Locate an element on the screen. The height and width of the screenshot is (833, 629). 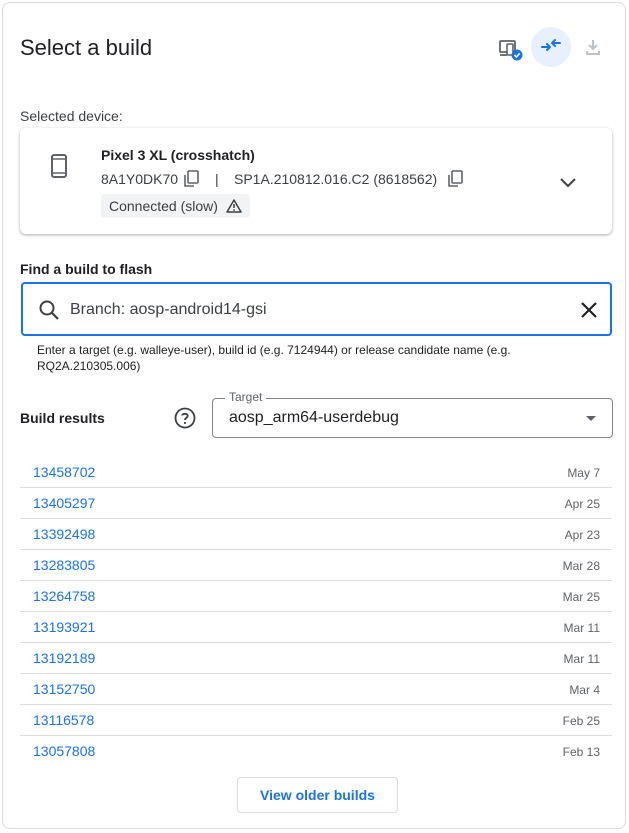
build-id-link: 13057808 is located at coordinates (64, 751).